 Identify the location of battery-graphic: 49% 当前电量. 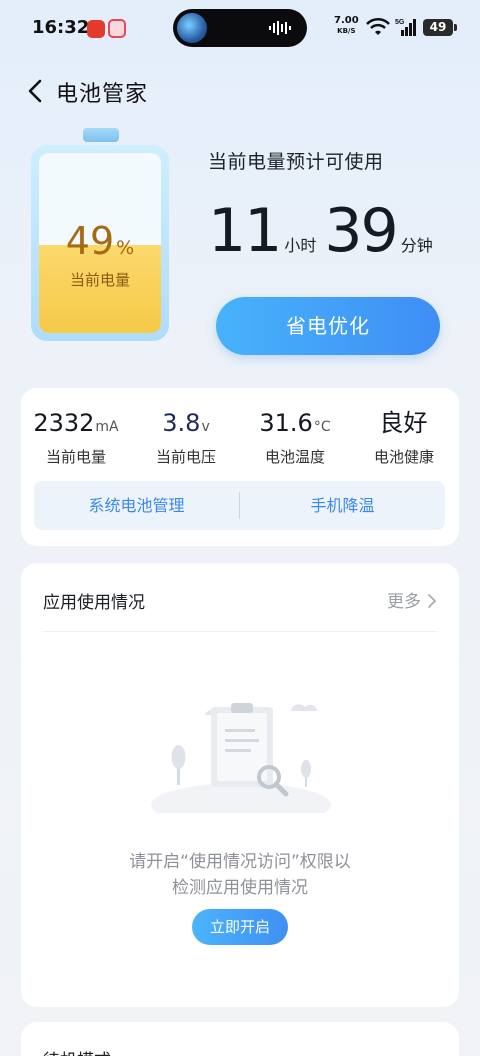
(100, 235).